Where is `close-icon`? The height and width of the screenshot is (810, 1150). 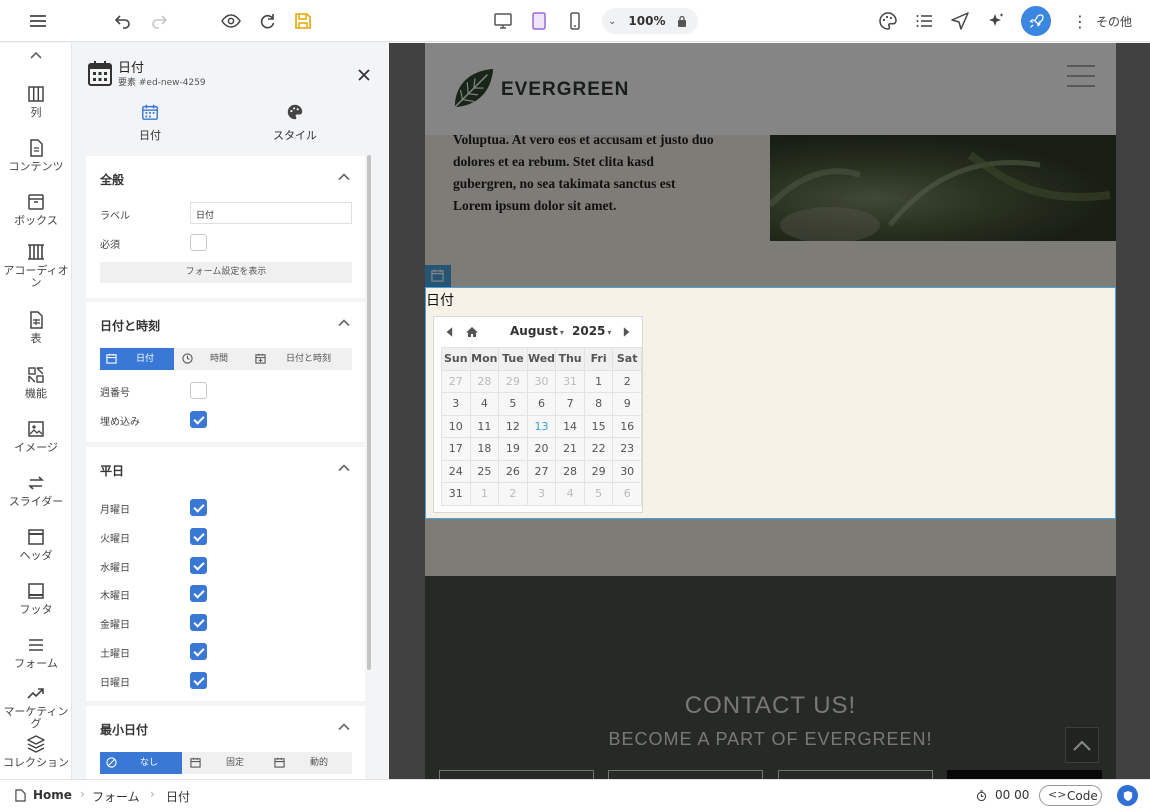 close-icon is located at coordinates (364, 74).